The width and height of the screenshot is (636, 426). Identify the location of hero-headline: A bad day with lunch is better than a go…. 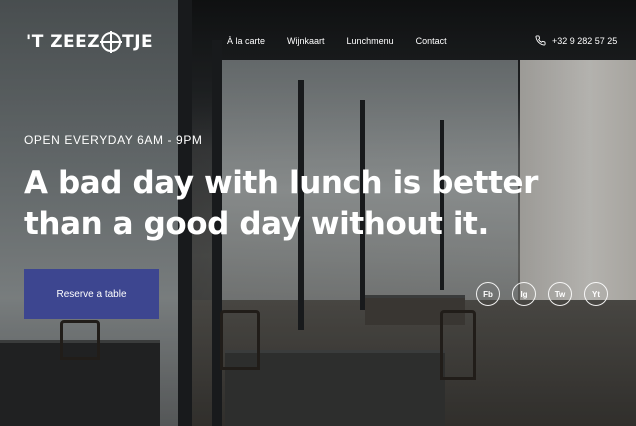
(281, 203).